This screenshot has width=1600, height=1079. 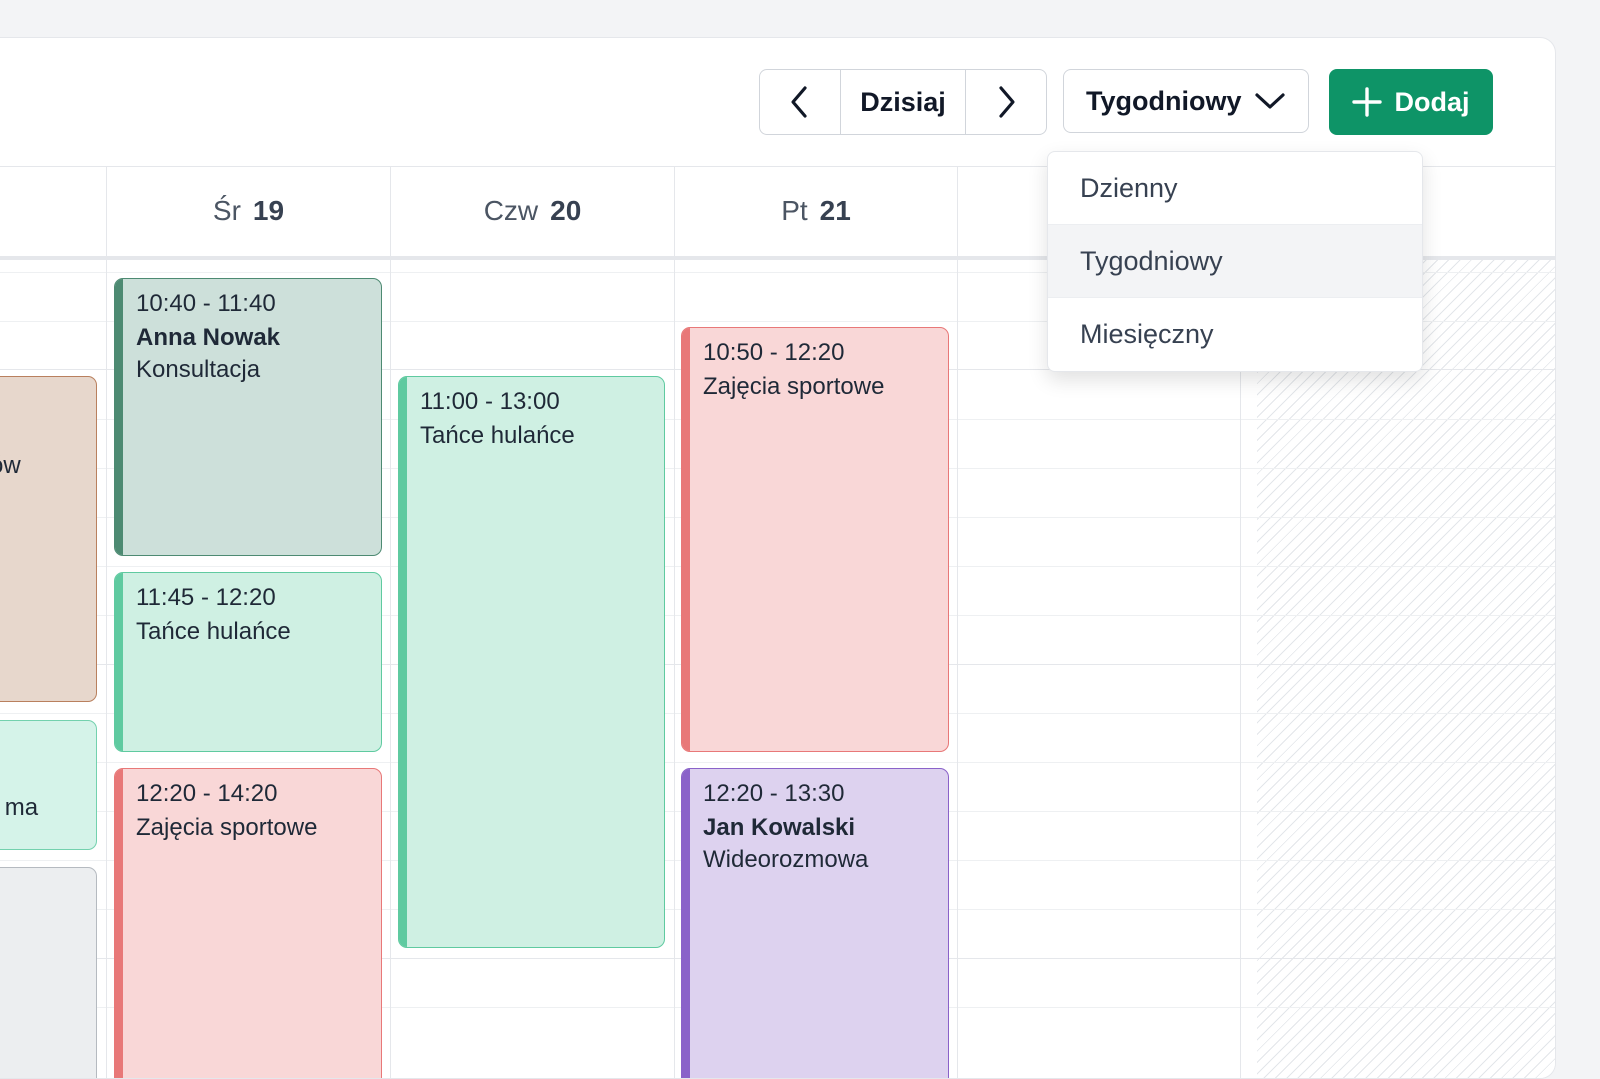 What do you see at coordinates (490, 401) in the screenshot?
I see `event-time: 11:00 - 13:00` at bounding box center [490, 401].